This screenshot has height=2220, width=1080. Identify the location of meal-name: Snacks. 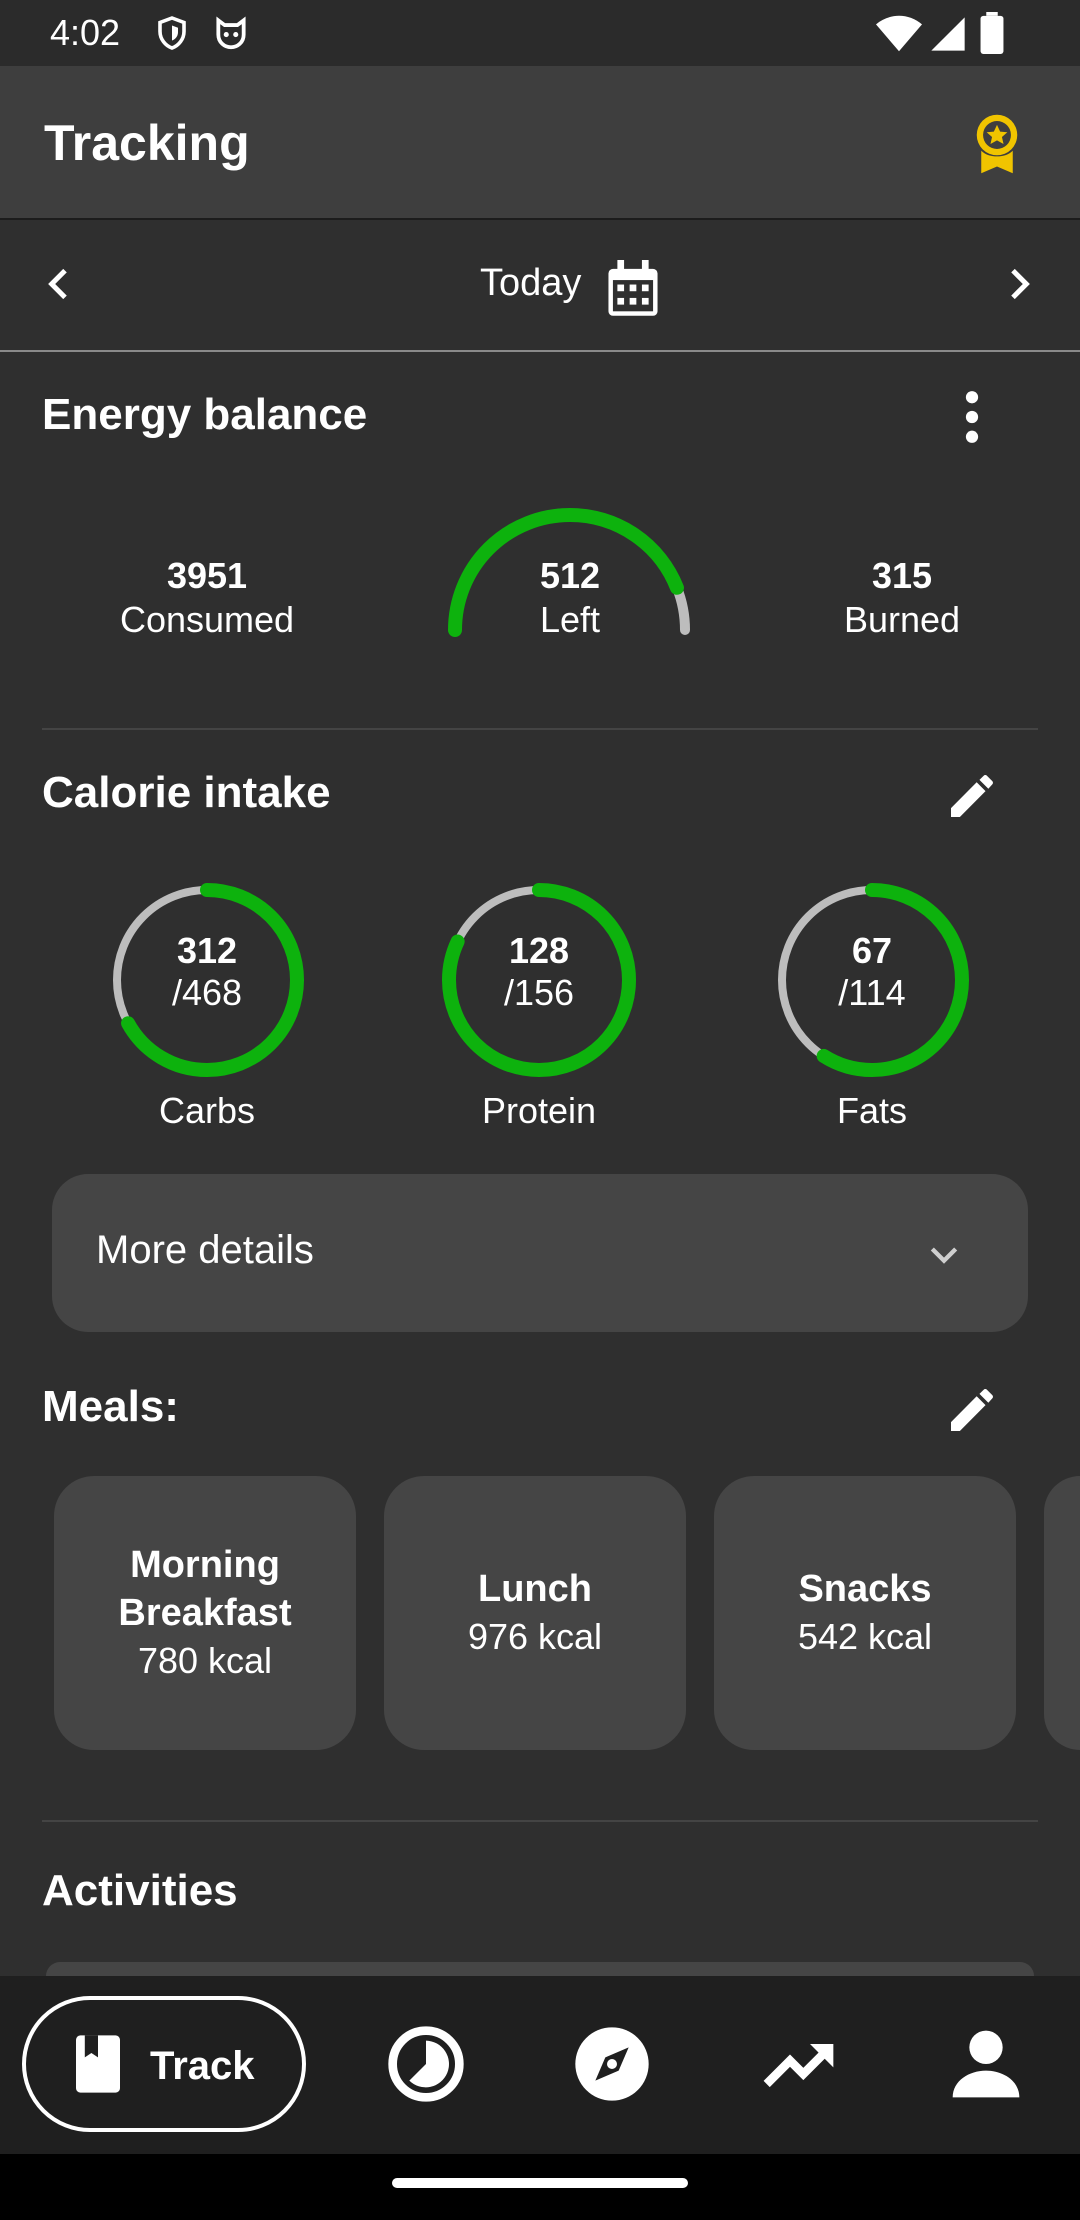
(865, 1589).